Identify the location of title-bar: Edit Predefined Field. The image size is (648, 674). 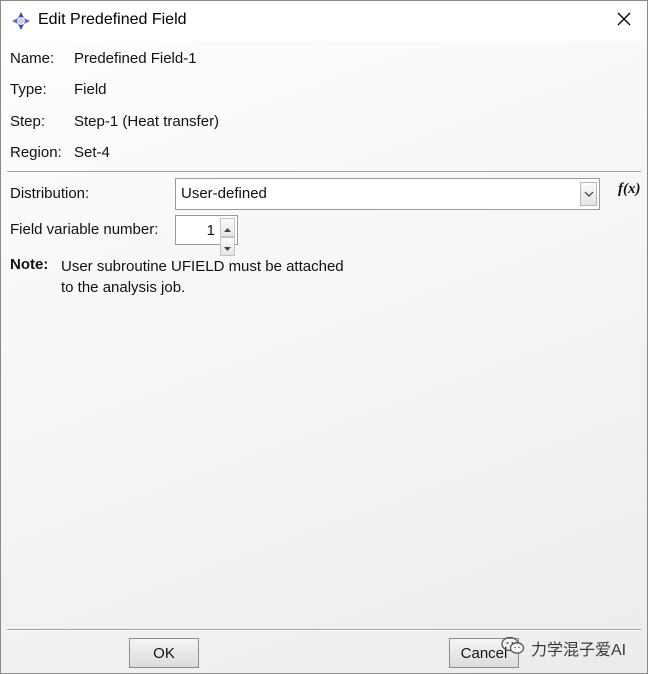
(324, 21).